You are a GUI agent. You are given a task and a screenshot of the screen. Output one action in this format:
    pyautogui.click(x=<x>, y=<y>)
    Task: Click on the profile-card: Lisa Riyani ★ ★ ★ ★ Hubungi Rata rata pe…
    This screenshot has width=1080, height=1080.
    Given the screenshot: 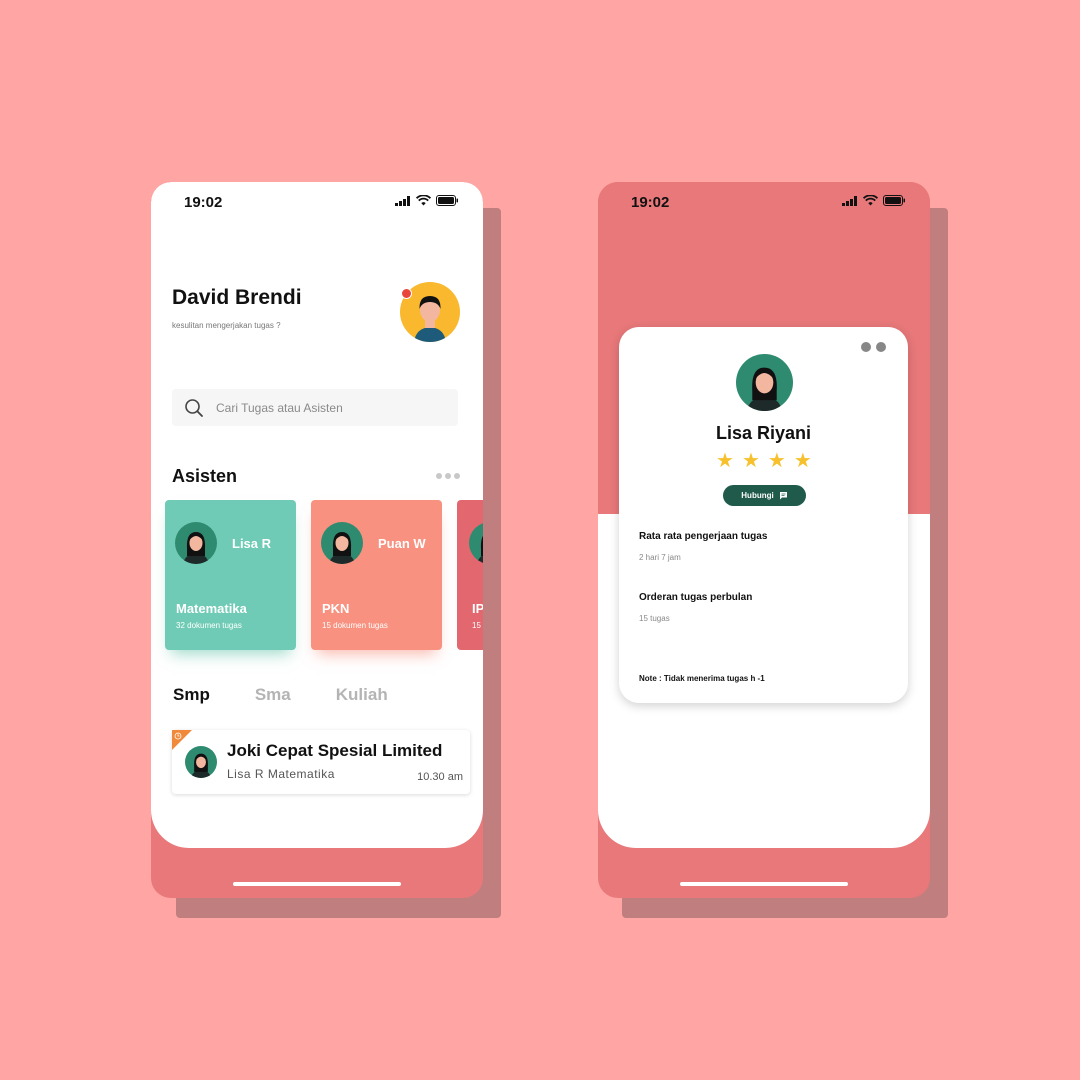 What is the action you would take?
    pyautogui.click(x=763, y=515)
    